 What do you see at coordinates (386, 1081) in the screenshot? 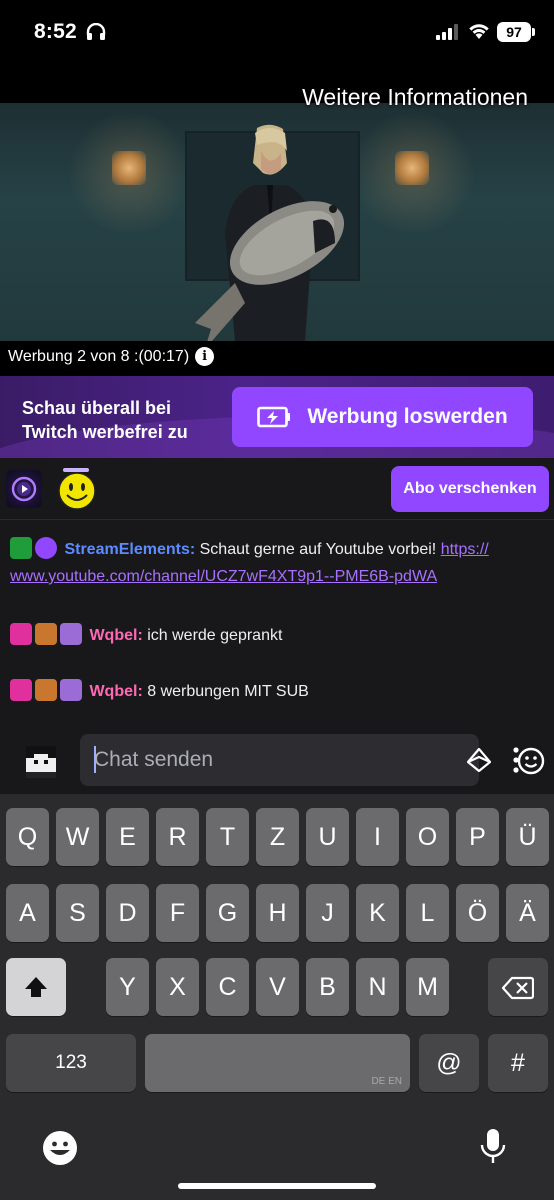
I see `keyboard-language-label: DE EN` at bounding box center [386, 1081].